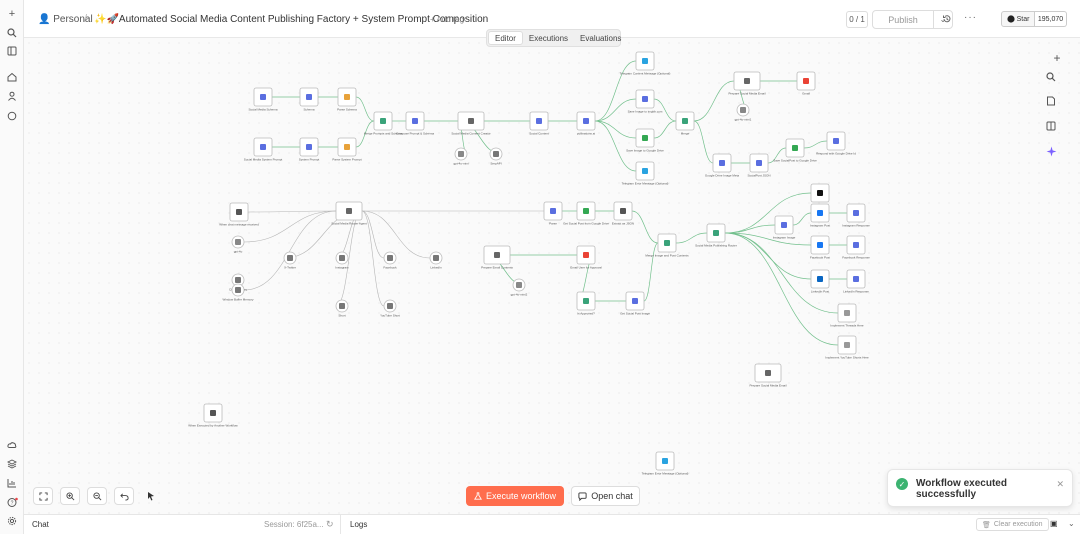 Image resolution: width=1080 pixels, height=534 pixels. I want to click on workflow-node: Schema, so click(309, 99).